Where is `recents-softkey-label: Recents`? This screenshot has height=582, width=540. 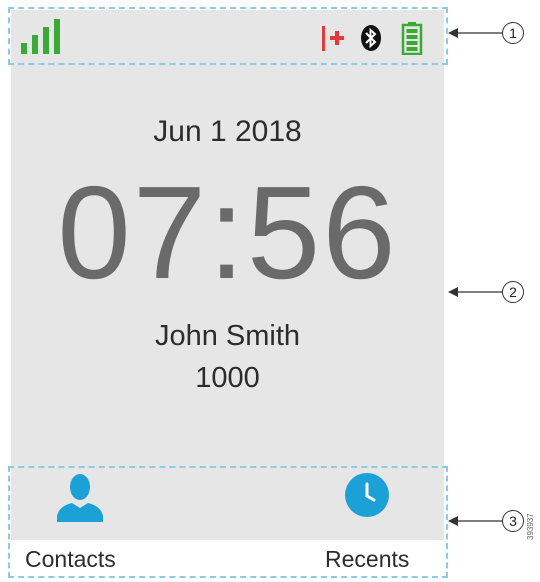 recents-softkey-label: Recents is located at coordinates (367, 559).